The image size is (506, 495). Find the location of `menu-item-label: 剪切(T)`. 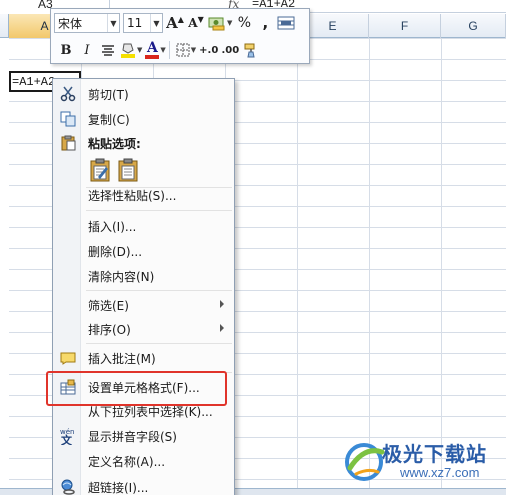

menu-item-label: 剪切(T) is located at coordinates (108, 95).